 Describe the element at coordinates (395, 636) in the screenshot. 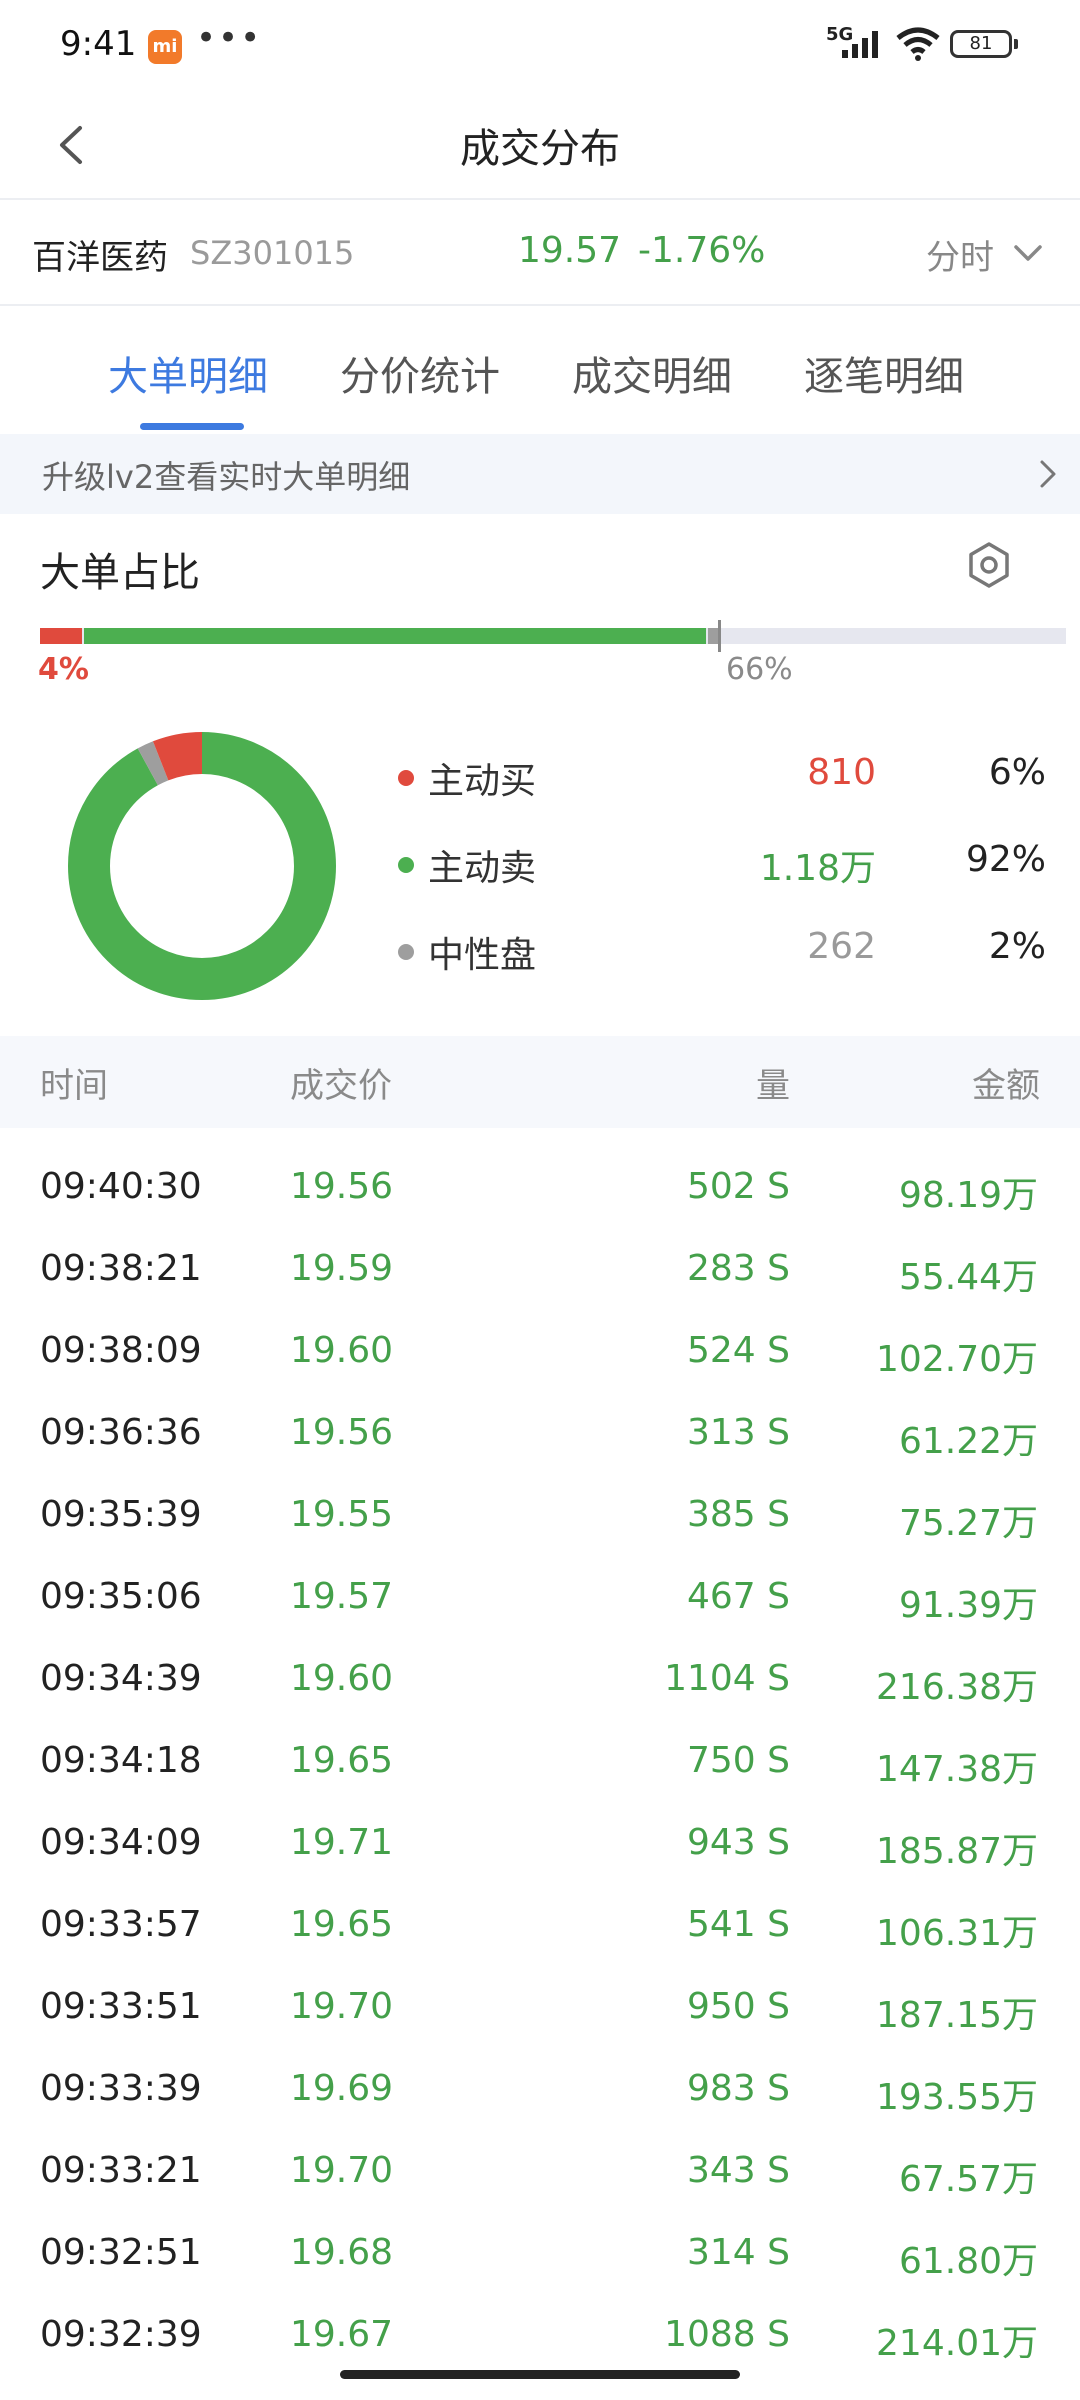

I see `ratio-bar-sell` at that location.